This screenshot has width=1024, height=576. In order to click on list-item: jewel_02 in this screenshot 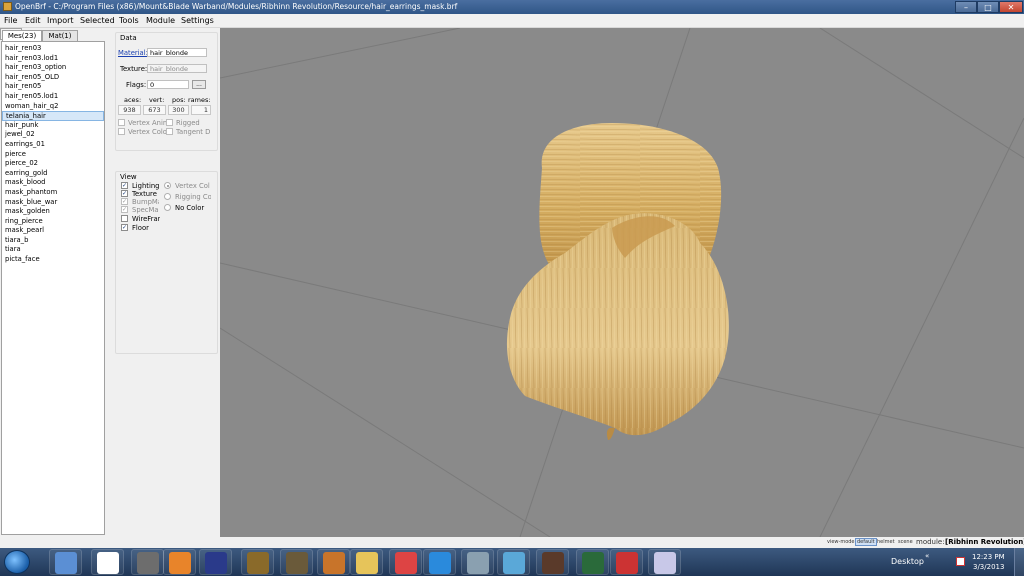, I will do `click(53, 135)`.